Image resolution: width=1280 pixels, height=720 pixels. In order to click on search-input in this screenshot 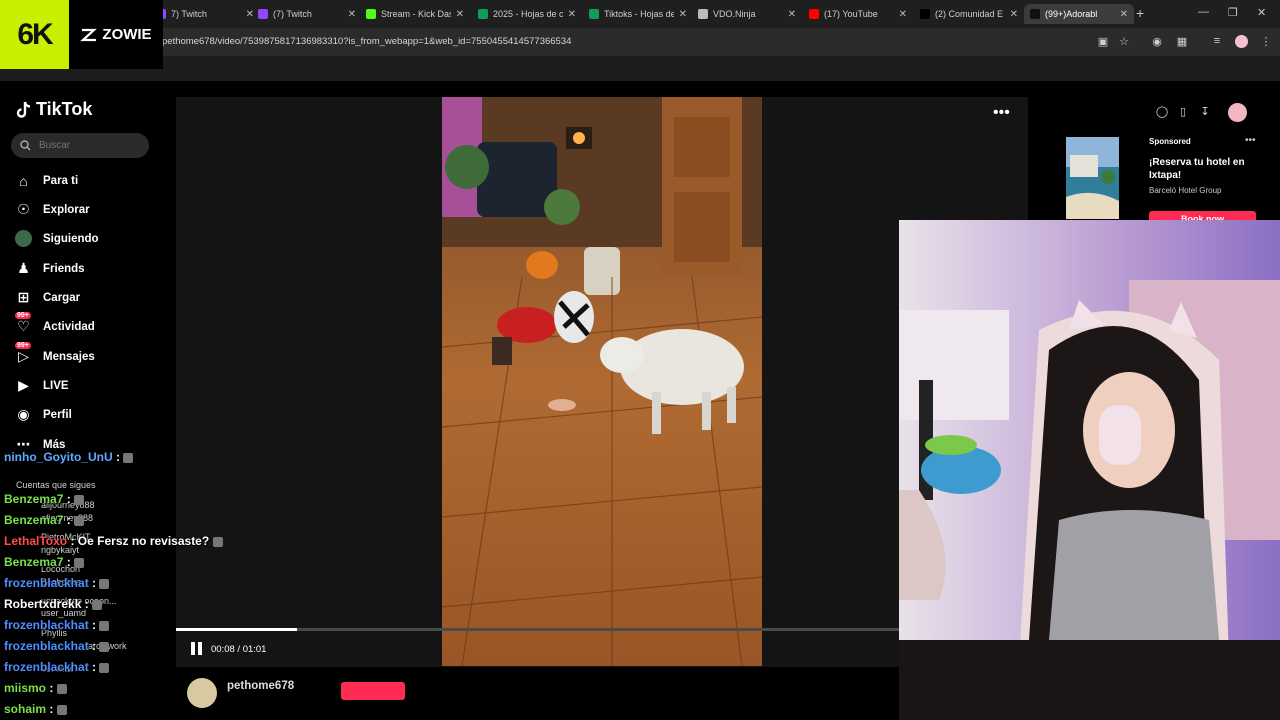, I will do `click(89, 145)`.